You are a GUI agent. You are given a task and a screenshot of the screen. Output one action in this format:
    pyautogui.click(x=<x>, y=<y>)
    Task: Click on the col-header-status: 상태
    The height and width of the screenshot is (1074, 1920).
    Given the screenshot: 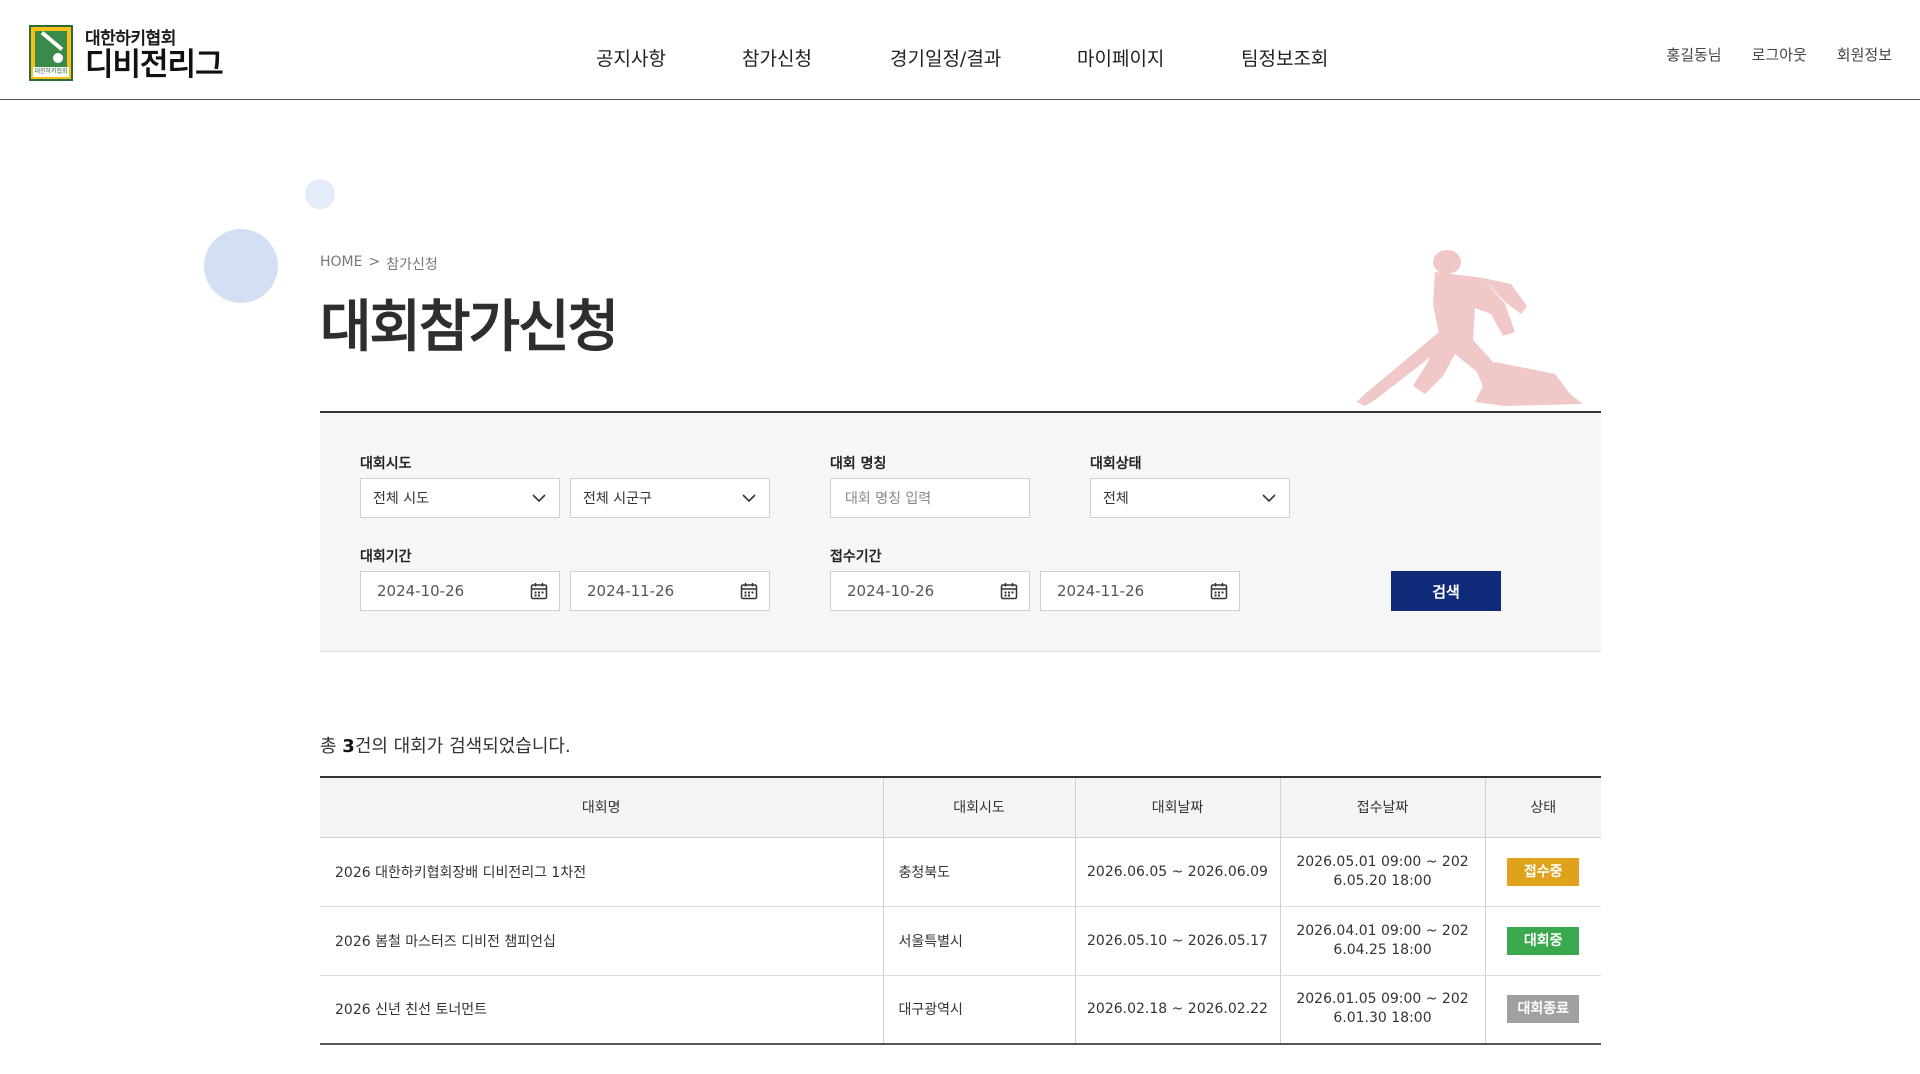 What is the action you would take?
    pyautogui.click(x=1542, y=807)
    